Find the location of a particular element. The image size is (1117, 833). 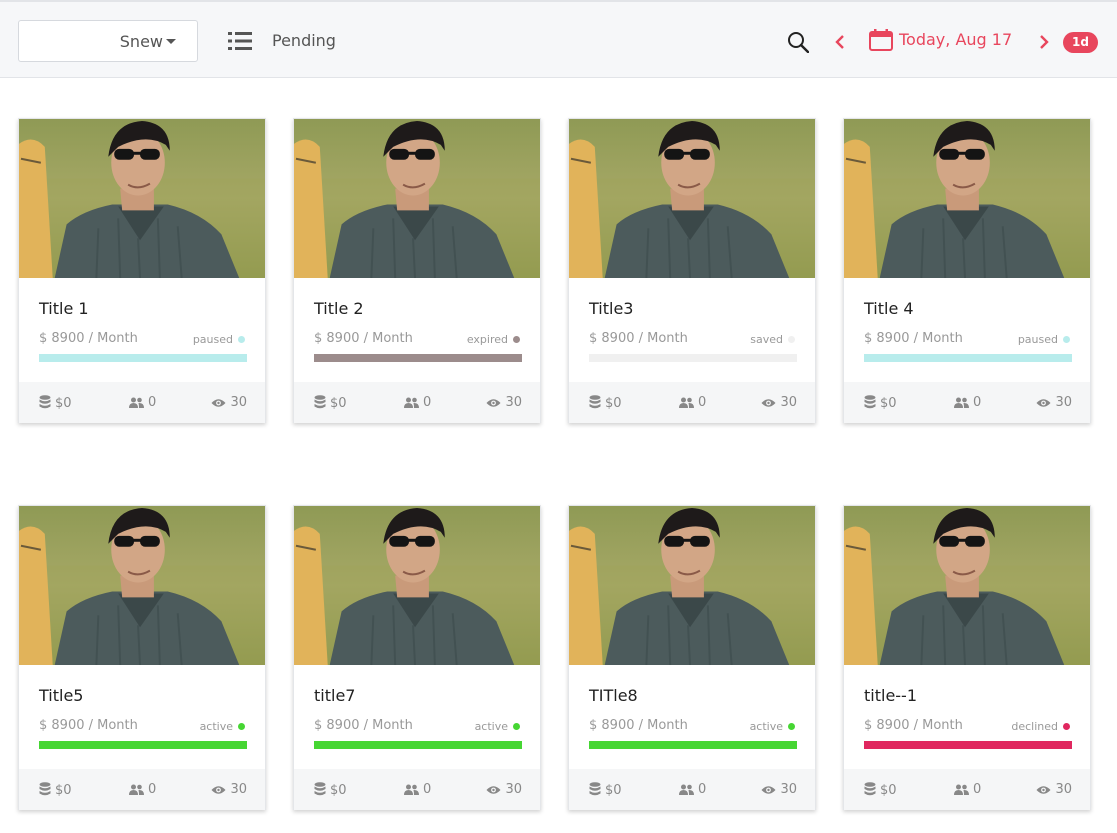

listing-card: Title 2 $ 8900 / Month expired $0 0 30 is located at coordinates (417, 270).